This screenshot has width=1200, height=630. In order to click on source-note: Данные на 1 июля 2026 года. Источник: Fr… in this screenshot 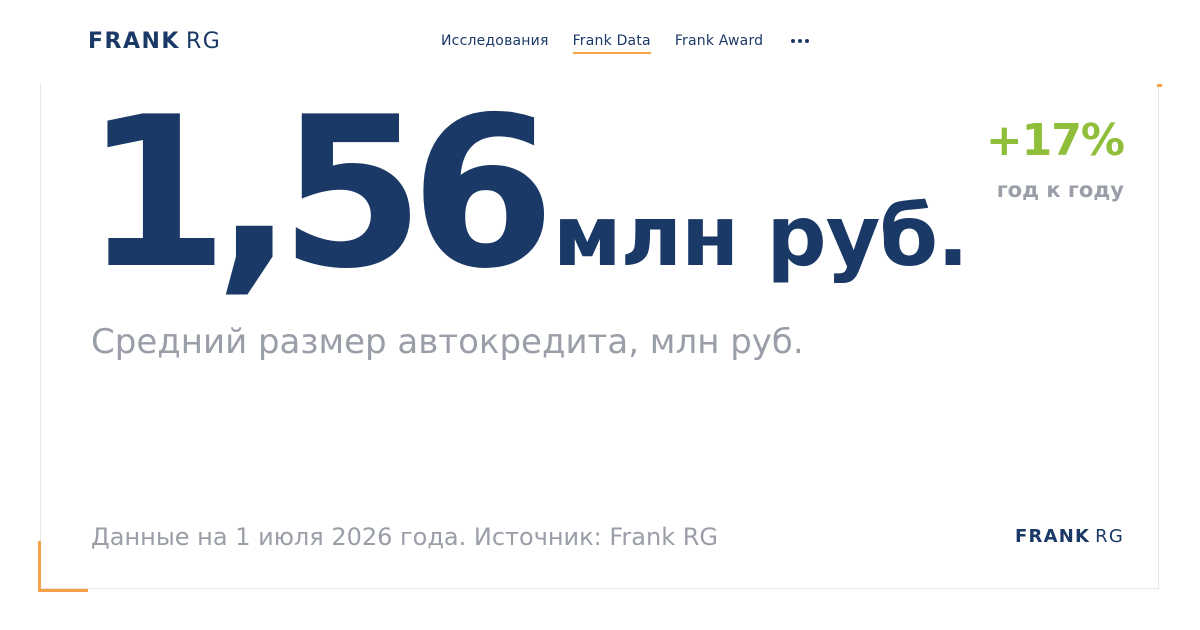, I will do `click(405, 537)`.